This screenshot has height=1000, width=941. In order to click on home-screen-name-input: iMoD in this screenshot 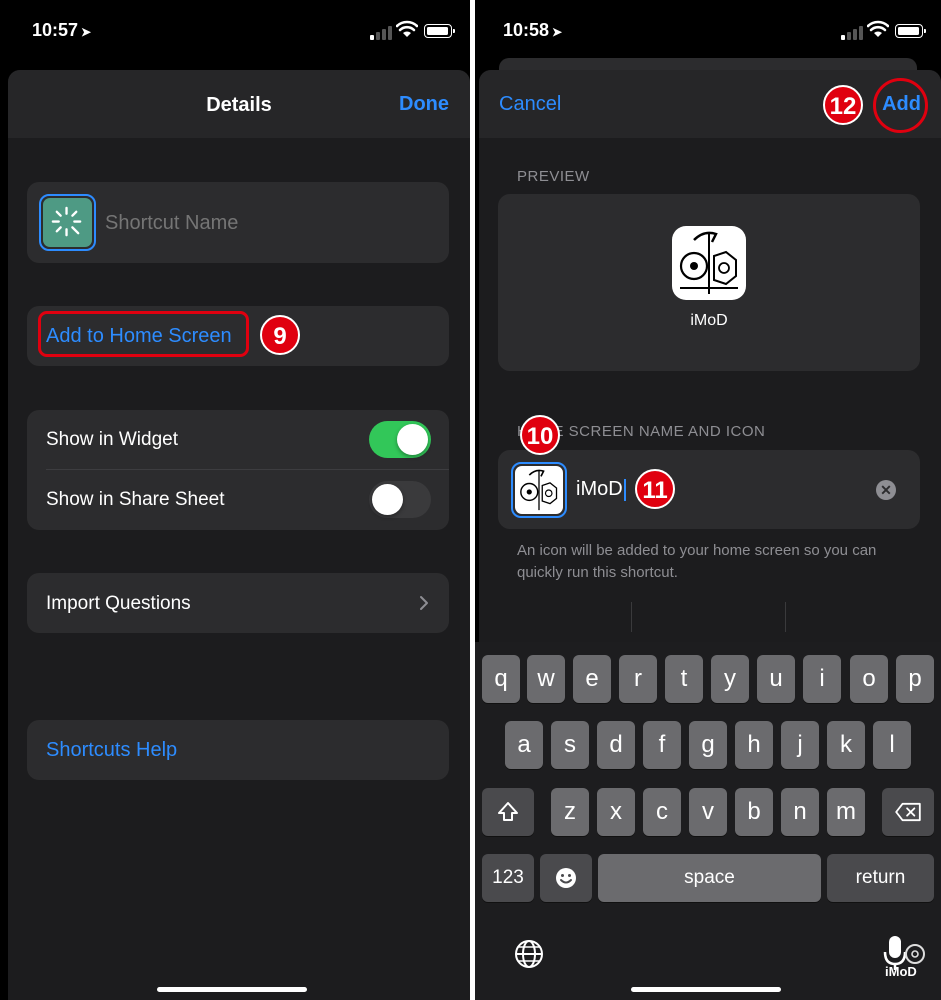, I will do `click(601, 489)`.